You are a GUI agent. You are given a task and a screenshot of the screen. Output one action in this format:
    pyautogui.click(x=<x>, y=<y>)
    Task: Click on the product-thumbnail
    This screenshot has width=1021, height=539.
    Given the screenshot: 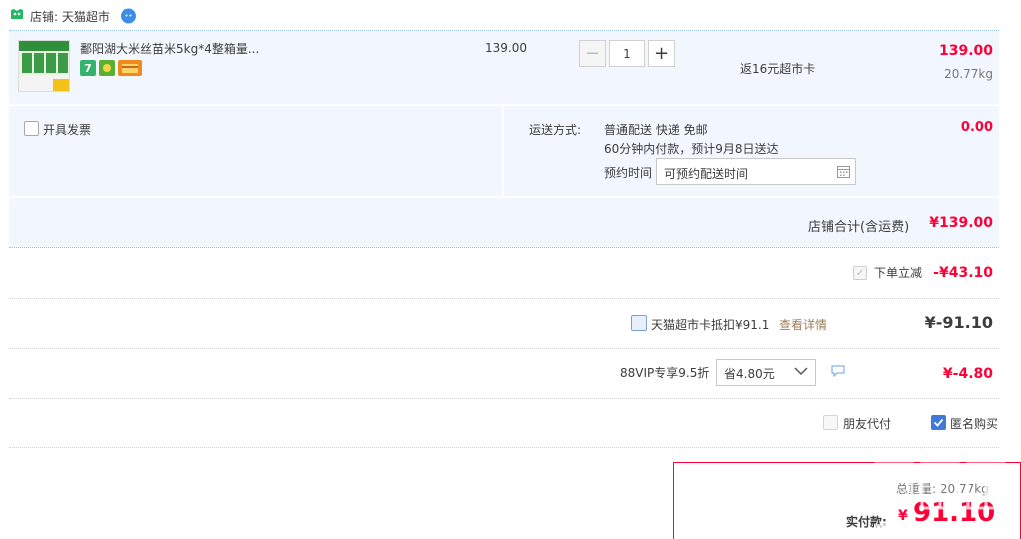 What is the action you would take?
    pyautogui.click(x=44, y=66)
    